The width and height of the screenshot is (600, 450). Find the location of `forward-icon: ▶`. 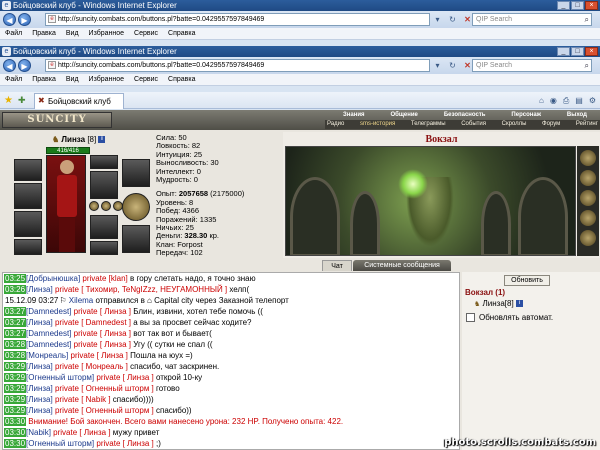

forward-icon: ▶ is located at coordinates (24, 65).